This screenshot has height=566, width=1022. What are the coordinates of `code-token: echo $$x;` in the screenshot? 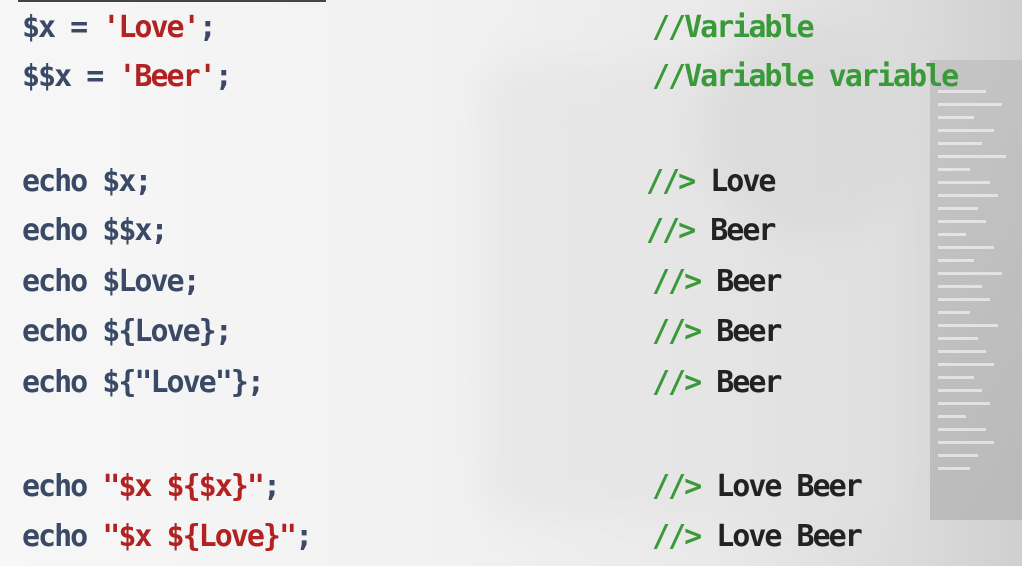 It's located at (95, 230).